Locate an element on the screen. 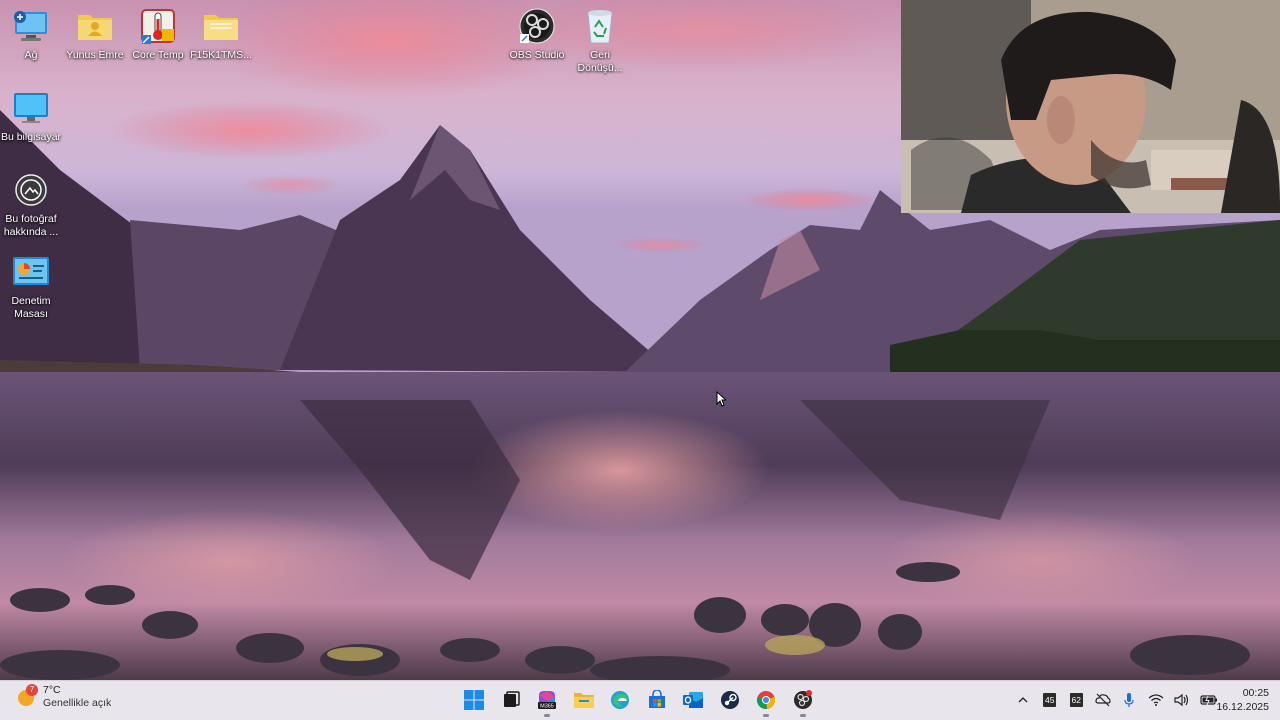 Image resolution: width=1280 pixels, height=720 pixels. weather-badge: 7 is located at coordinates (32, 689).